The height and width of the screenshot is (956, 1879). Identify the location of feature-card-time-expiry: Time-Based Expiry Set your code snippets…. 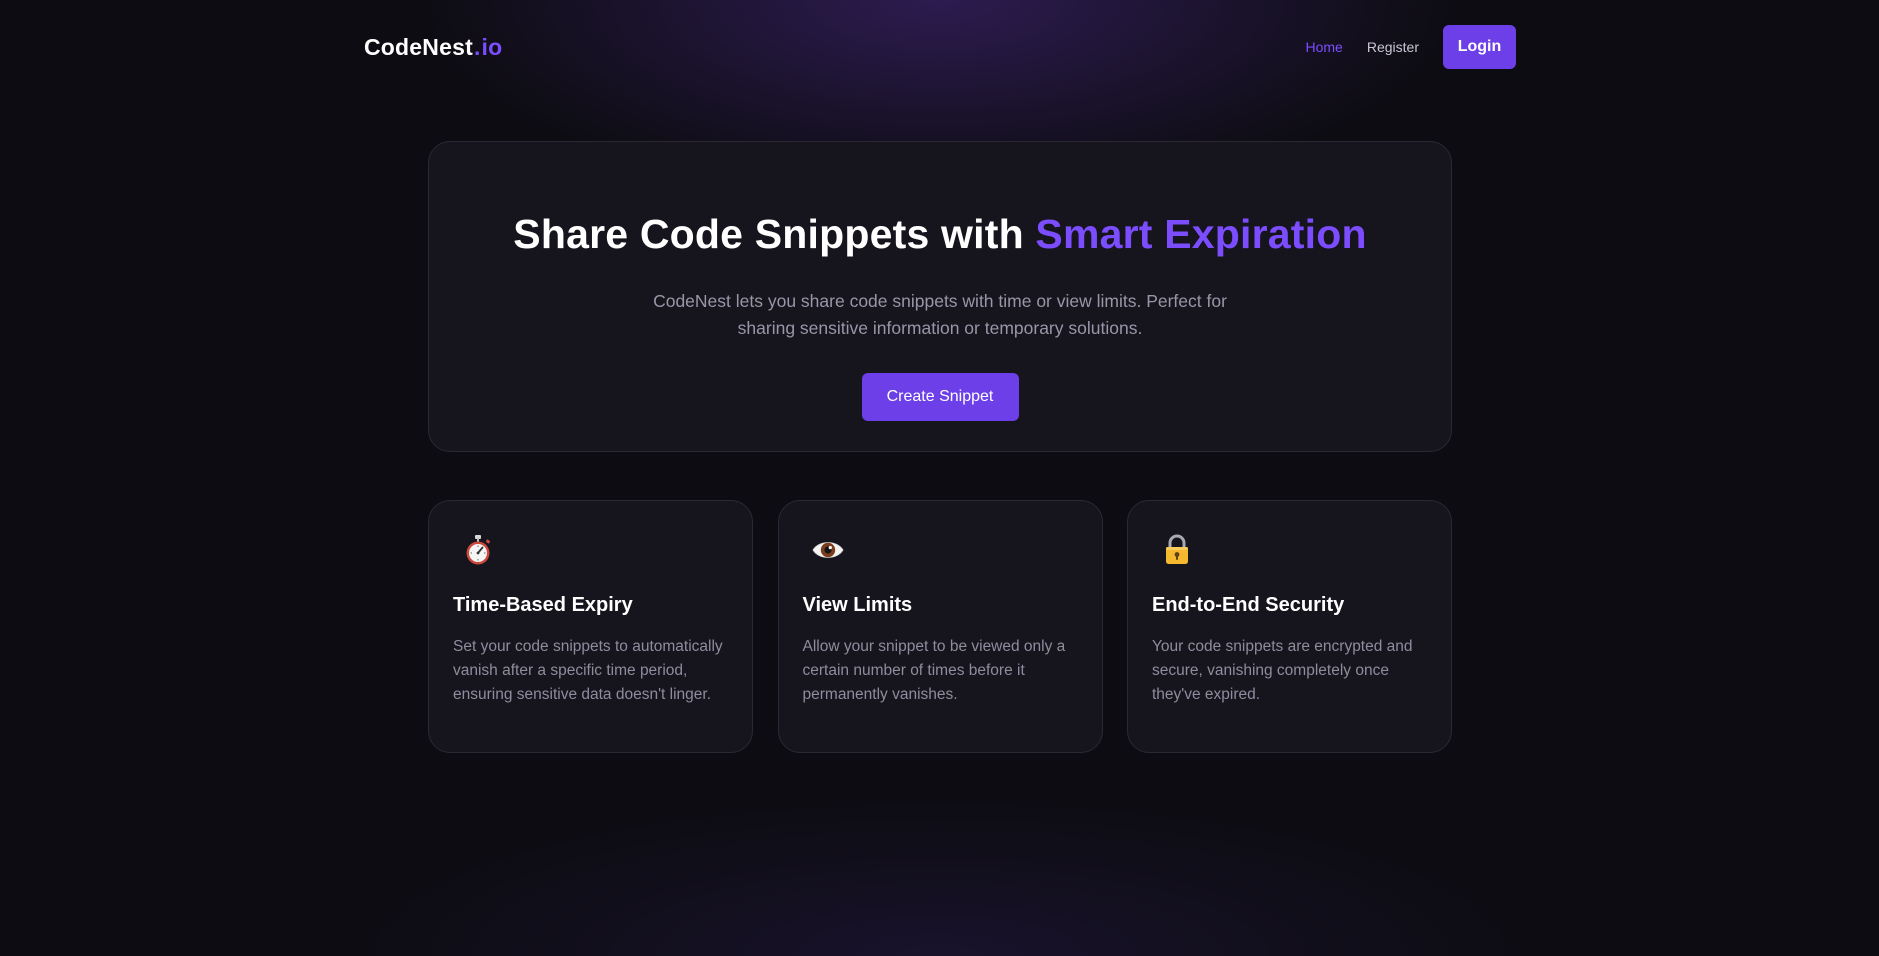
(590, 626).